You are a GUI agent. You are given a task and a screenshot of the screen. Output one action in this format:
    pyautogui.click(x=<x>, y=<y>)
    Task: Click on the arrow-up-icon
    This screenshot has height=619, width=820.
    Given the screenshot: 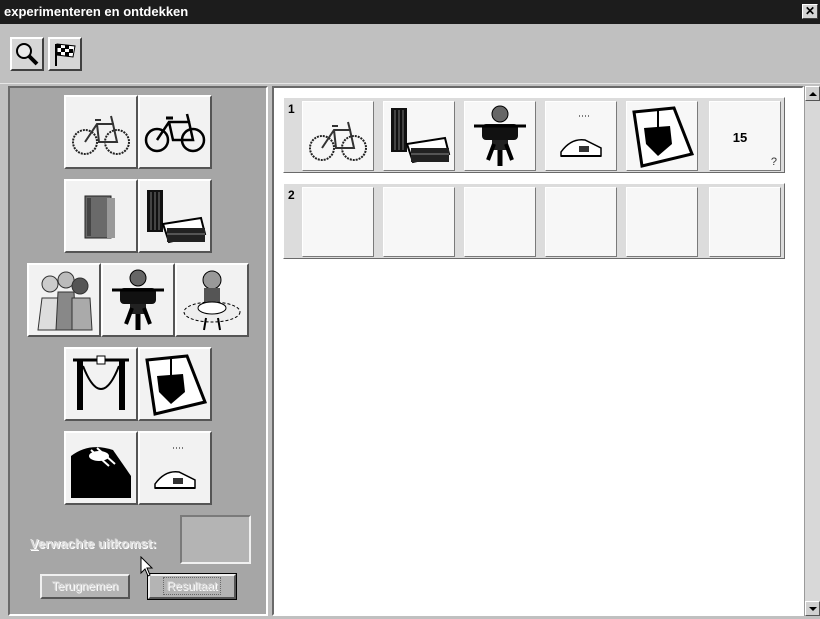 What is the action you would take?
    pyautogui.click(x=813, y=94)
    